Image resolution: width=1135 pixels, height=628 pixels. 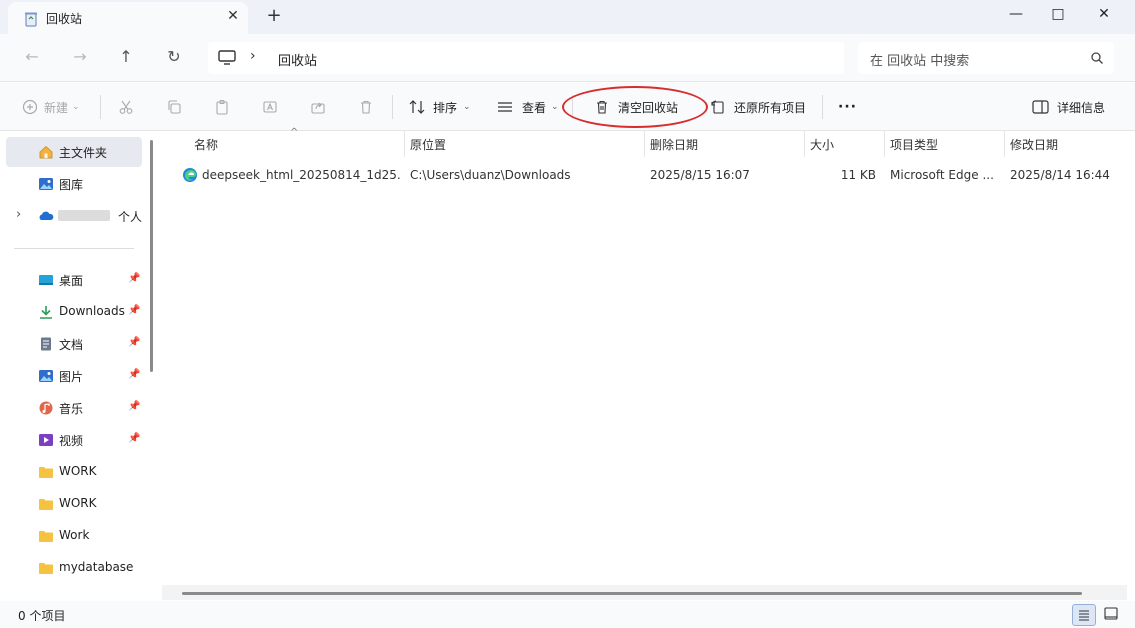 What do you see at coordinates (46, 344) in the screenshot?
I see `document-icon` at bounding box center [46, 344].